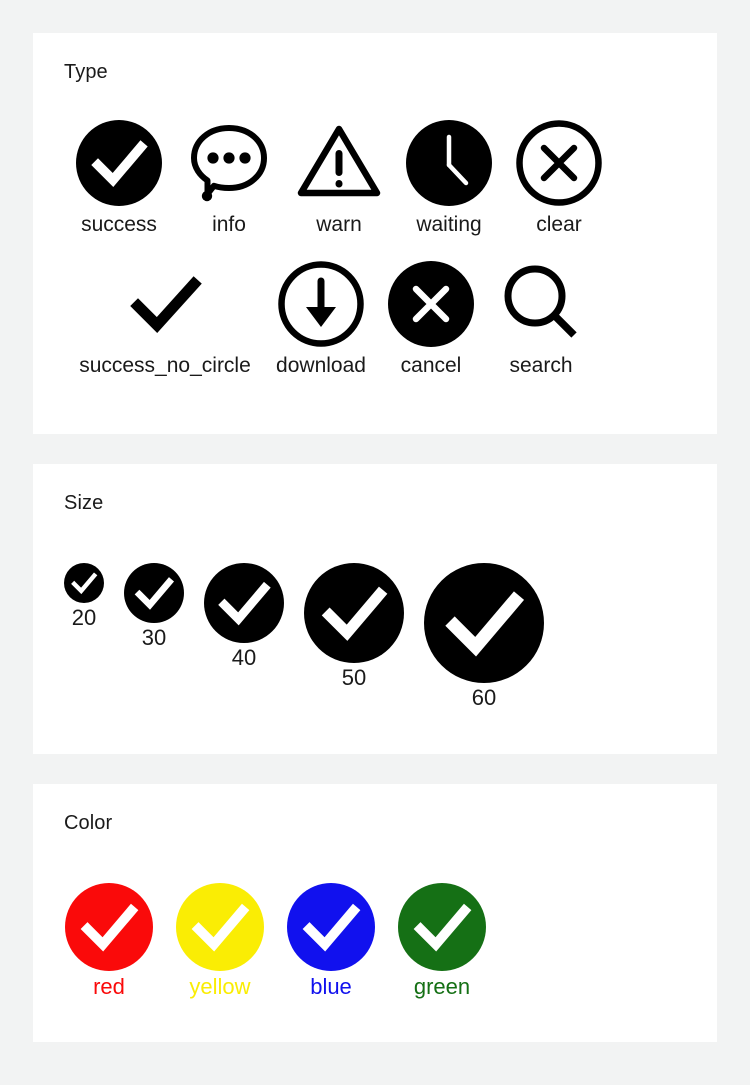 This screenshot has width=750, height=1085. What do you see at coordinates (541, 366) in the screenshot?
I see `icon-label-search: search` at bounding box center [541, 366].